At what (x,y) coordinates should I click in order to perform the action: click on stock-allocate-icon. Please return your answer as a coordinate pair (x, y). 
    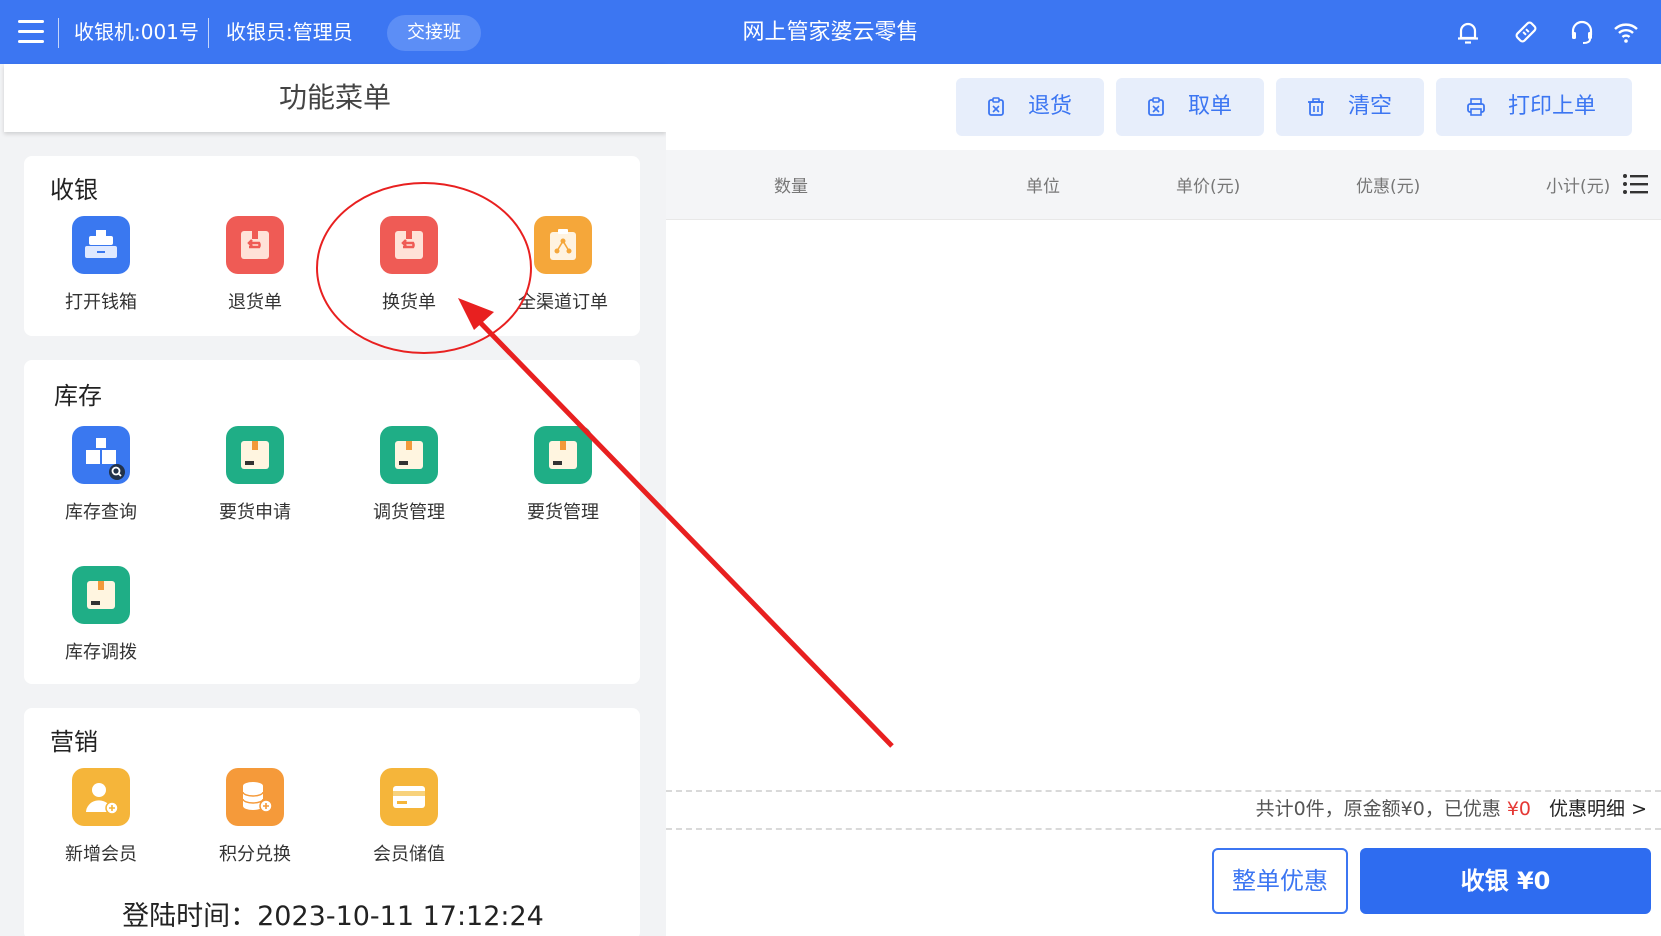
    Looking at the image, I should click on (101, 595).